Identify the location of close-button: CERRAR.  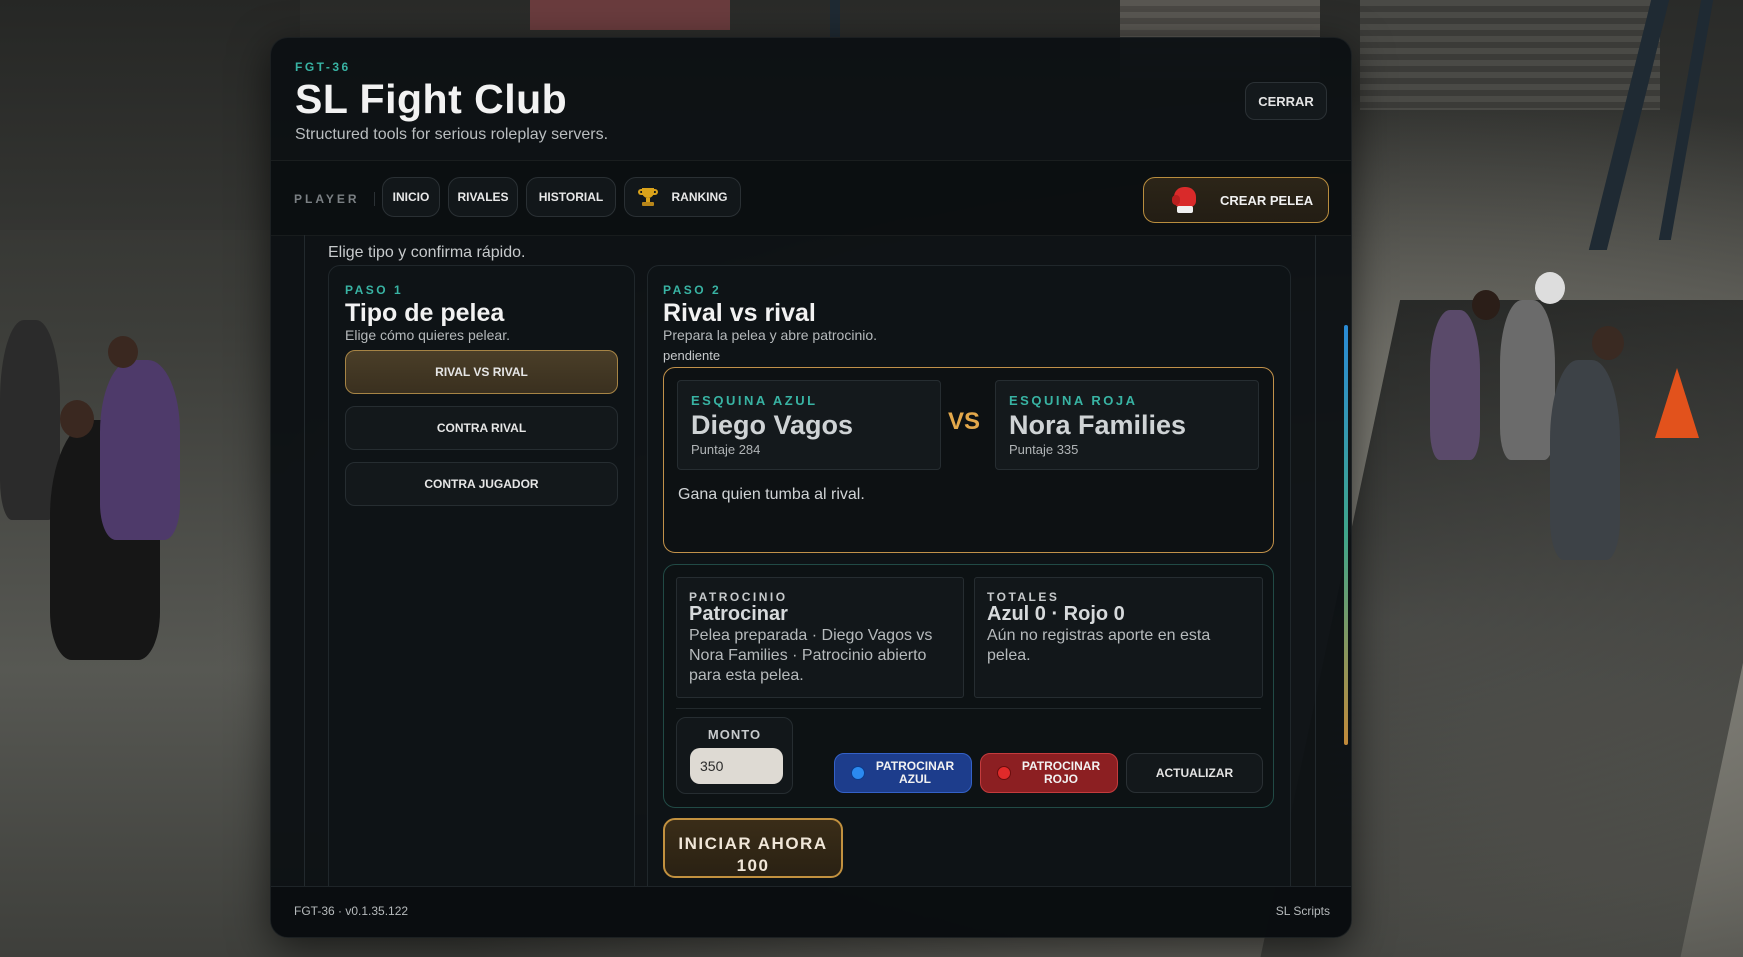
(1286, 101).